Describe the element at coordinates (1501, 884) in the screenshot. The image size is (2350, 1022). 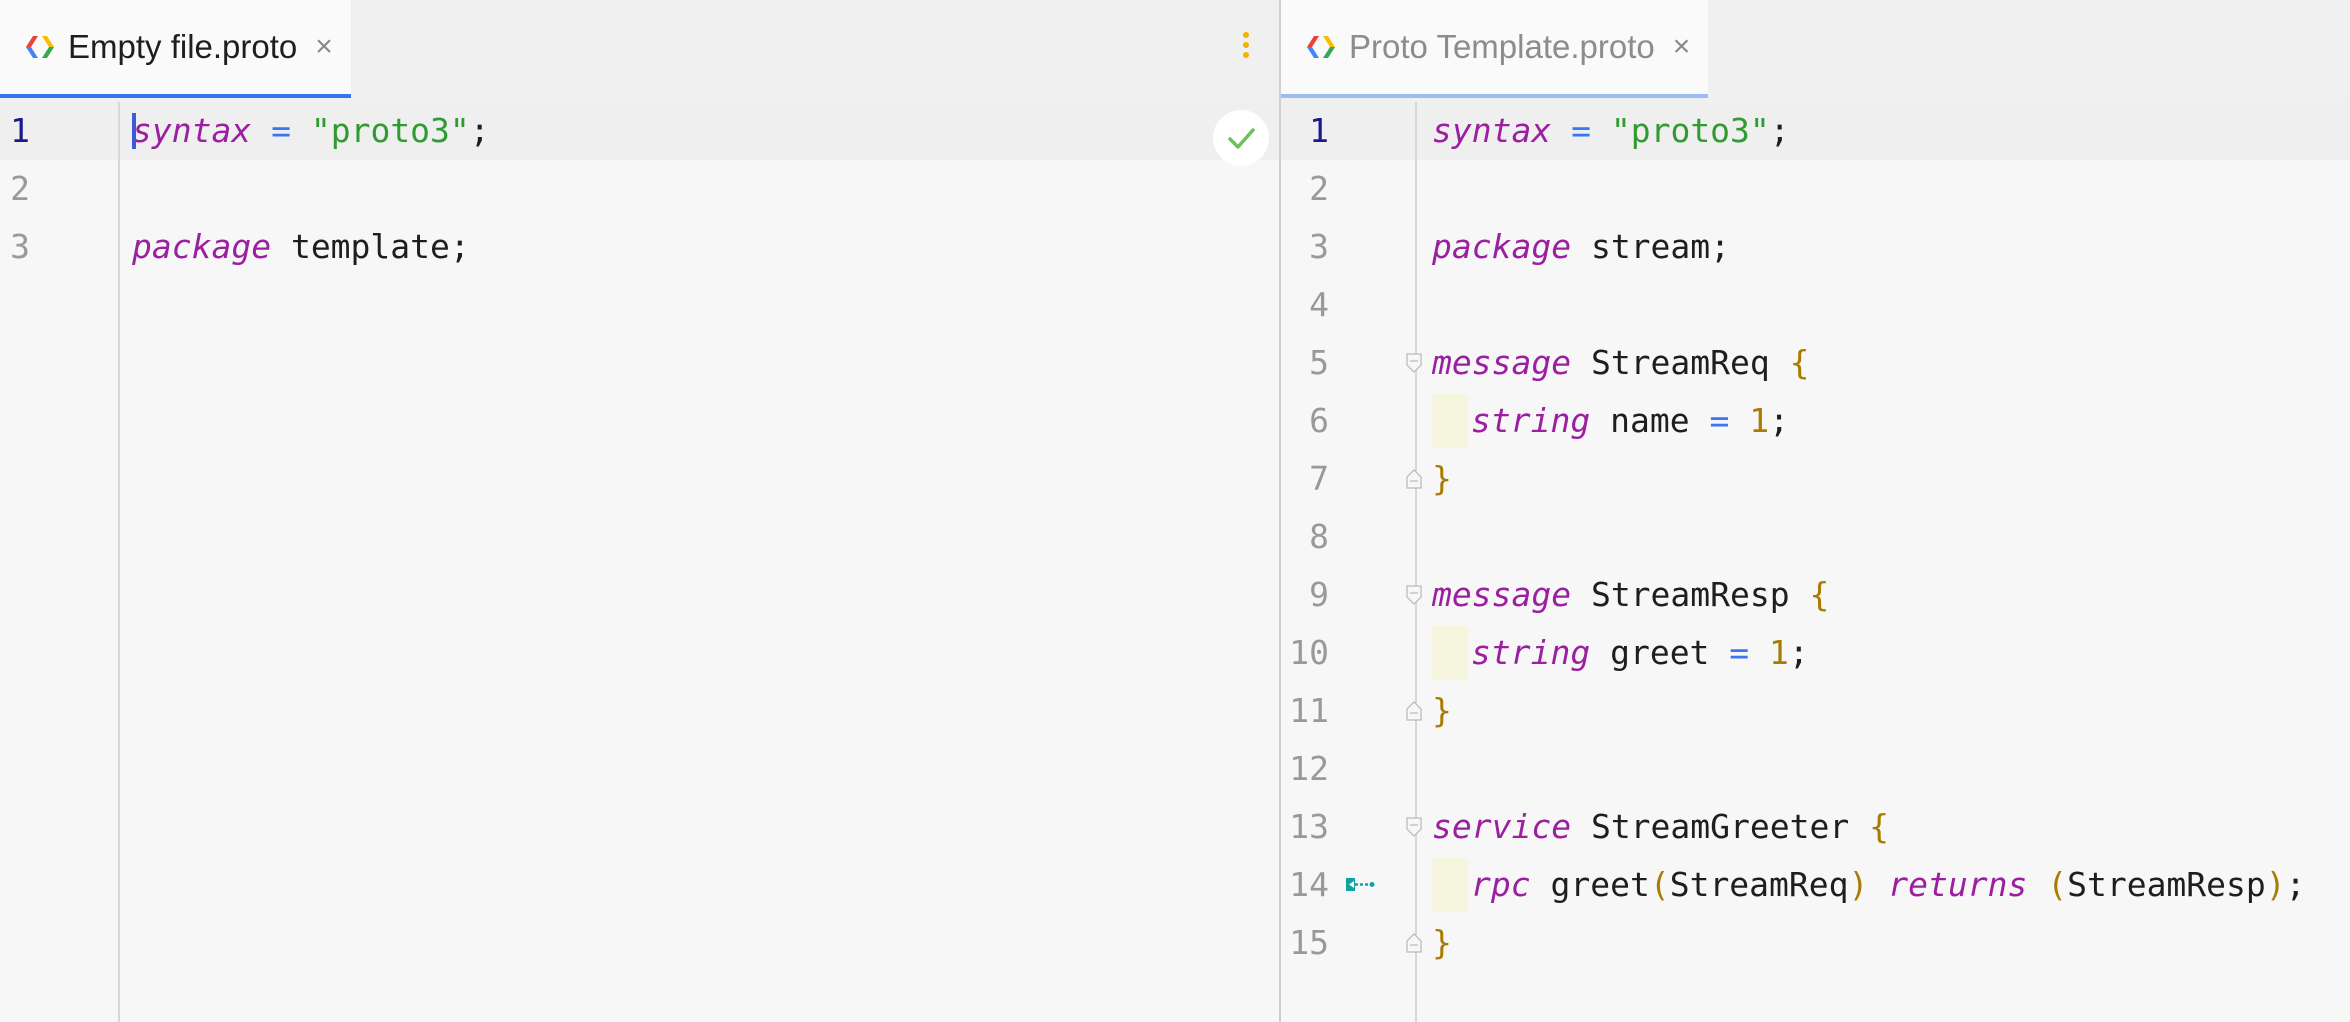
I see `code-token: rpc` at that location.